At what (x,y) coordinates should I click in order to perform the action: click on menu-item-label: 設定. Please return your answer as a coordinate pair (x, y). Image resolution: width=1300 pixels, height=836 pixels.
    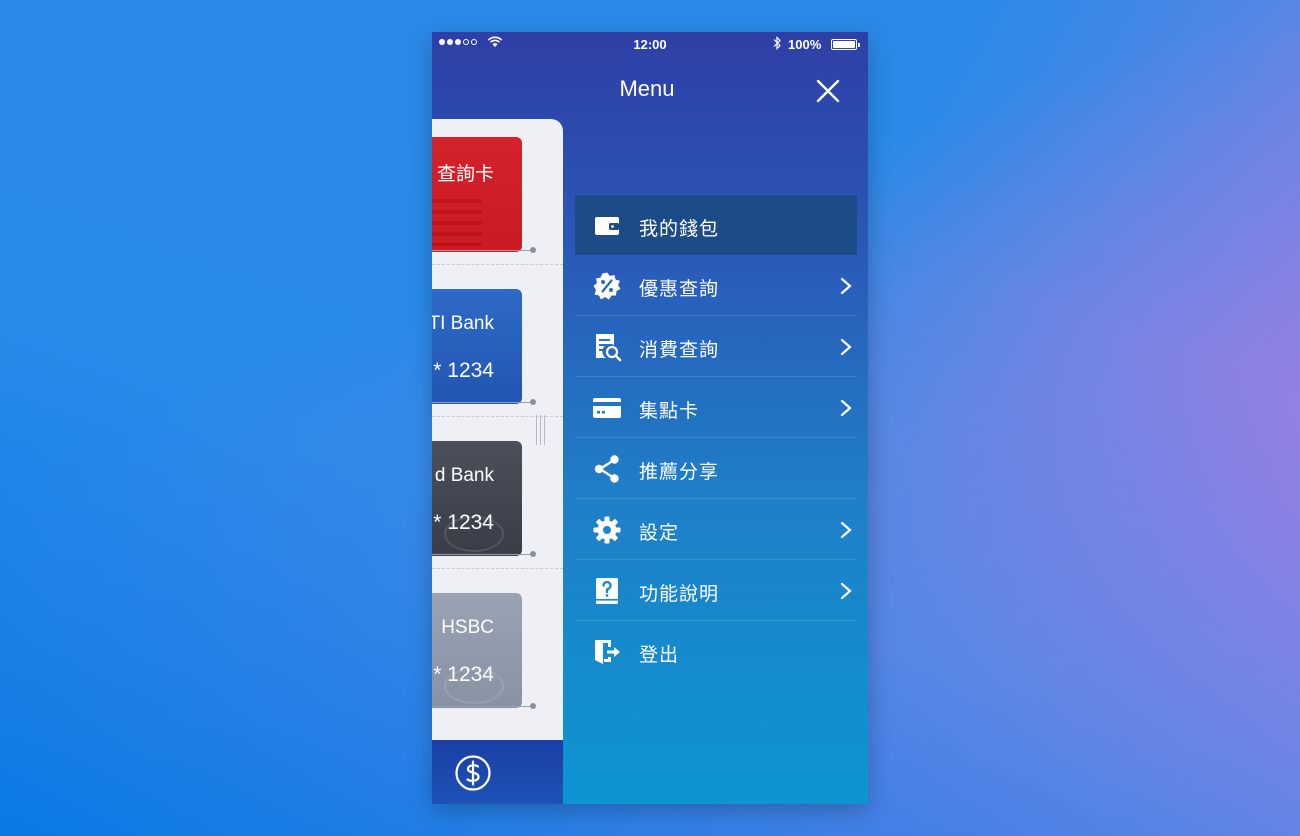
    Looking at the image, I should click on (659, 533).